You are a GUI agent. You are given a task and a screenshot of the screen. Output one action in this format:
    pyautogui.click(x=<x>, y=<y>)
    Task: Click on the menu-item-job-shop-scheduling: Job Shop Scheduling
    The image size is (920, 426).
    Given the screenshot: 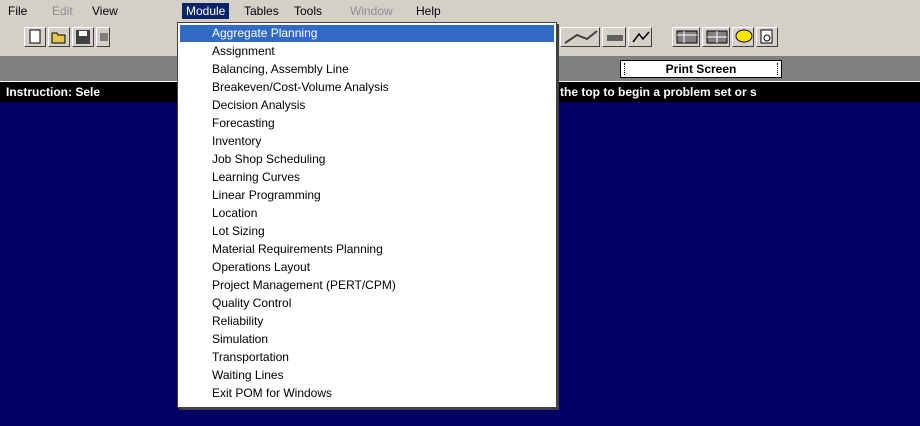 What is the action you would take?
    pyautogui.click(x=367, y=159)
    